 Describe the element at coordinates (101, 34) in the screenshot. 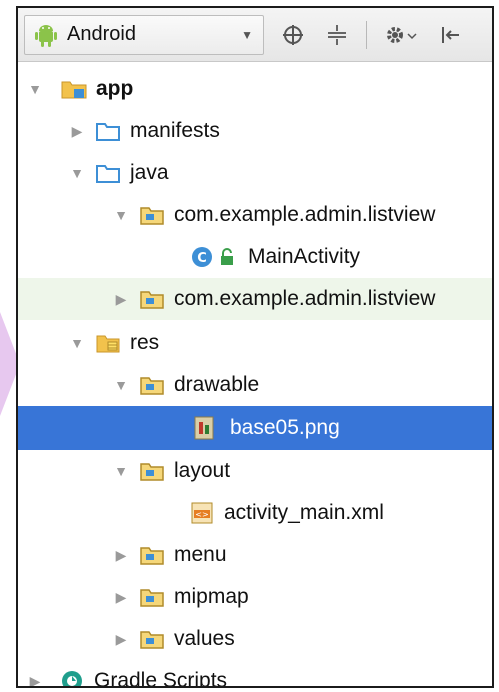

I see `view-selector-label: Android` at that location.